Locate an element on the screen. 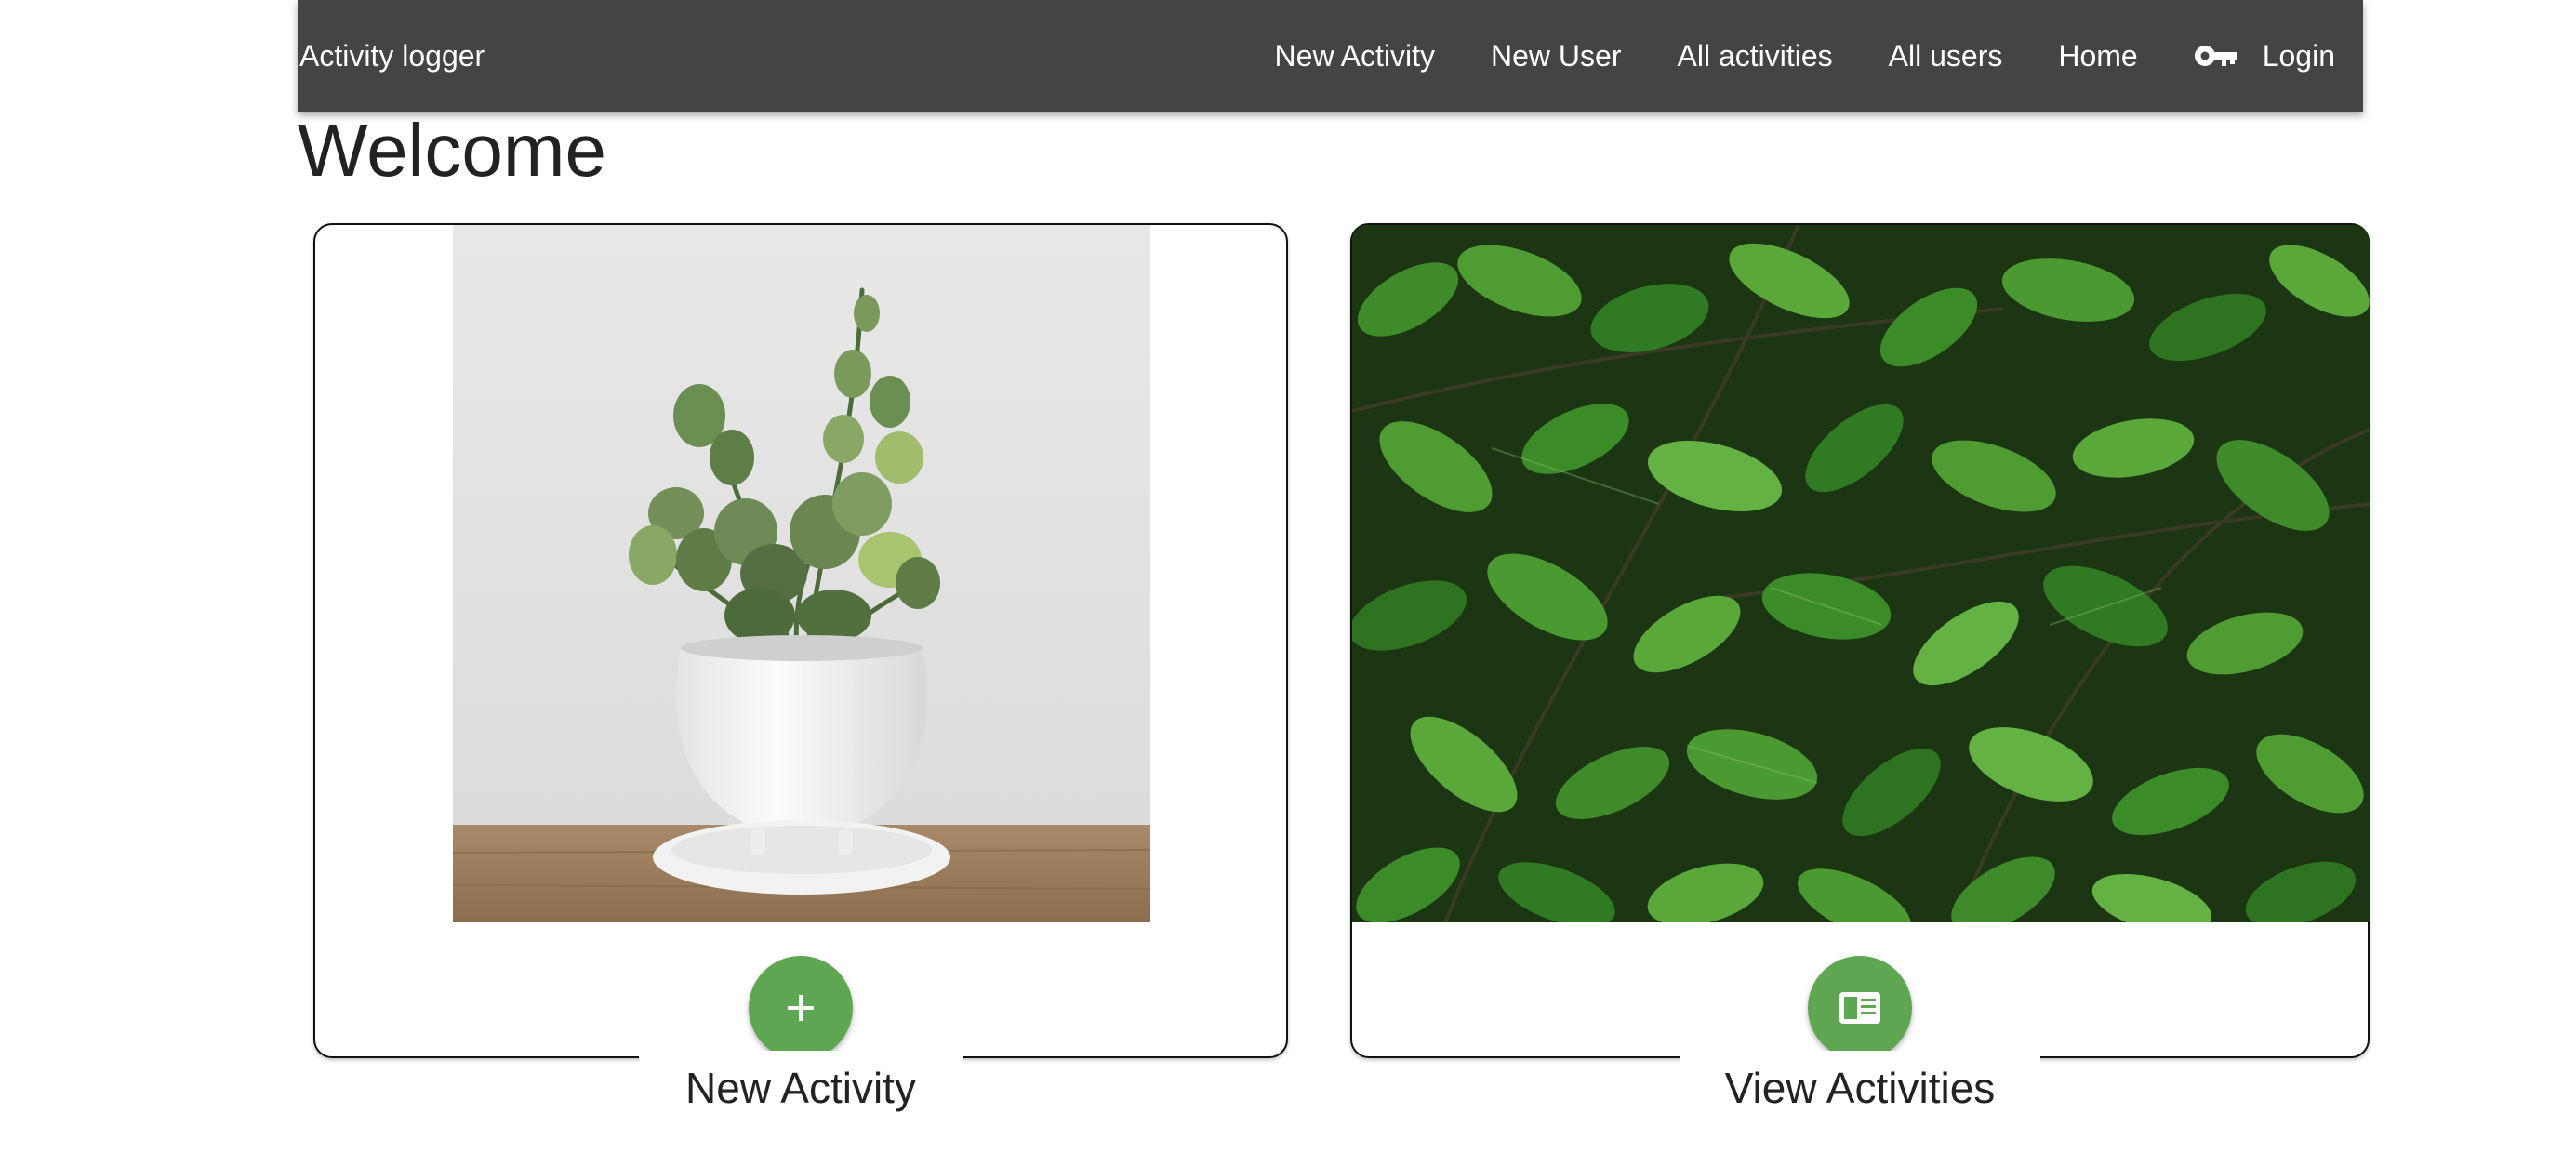 The image size is (2576, 1153). new-activity-button is located at coordinates (801, 1008).